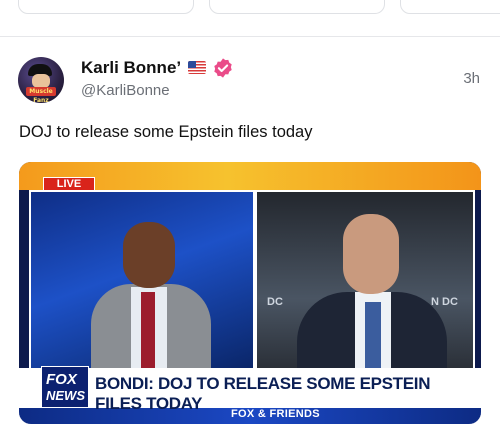  What do you see at coordinates (61, 379) in the screenshot?
I see `logo-fox-text: FOX` at bounding box center [61, 379].